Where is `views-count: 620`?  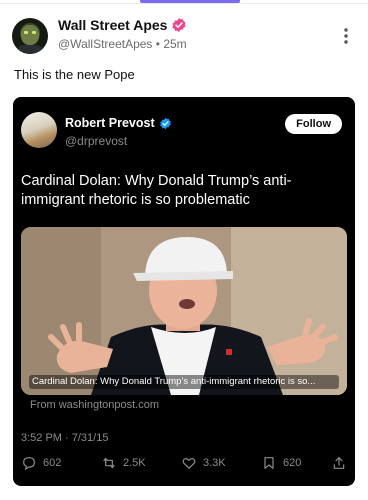 views-count: 620 is located at coordinates (292, 463).